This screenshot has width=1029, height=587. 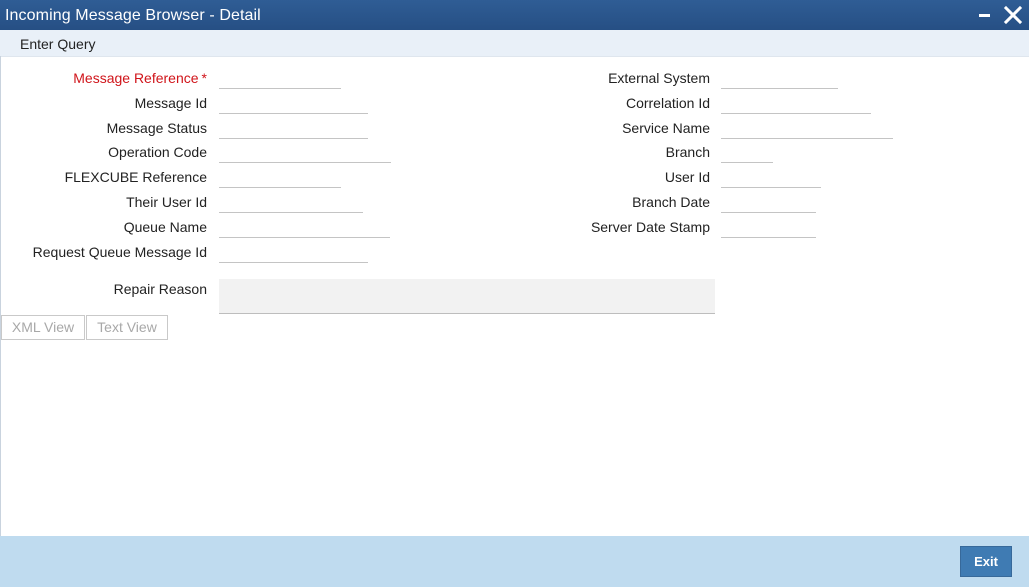 I want to click on minimize-icon, so click(x=984, y=15).